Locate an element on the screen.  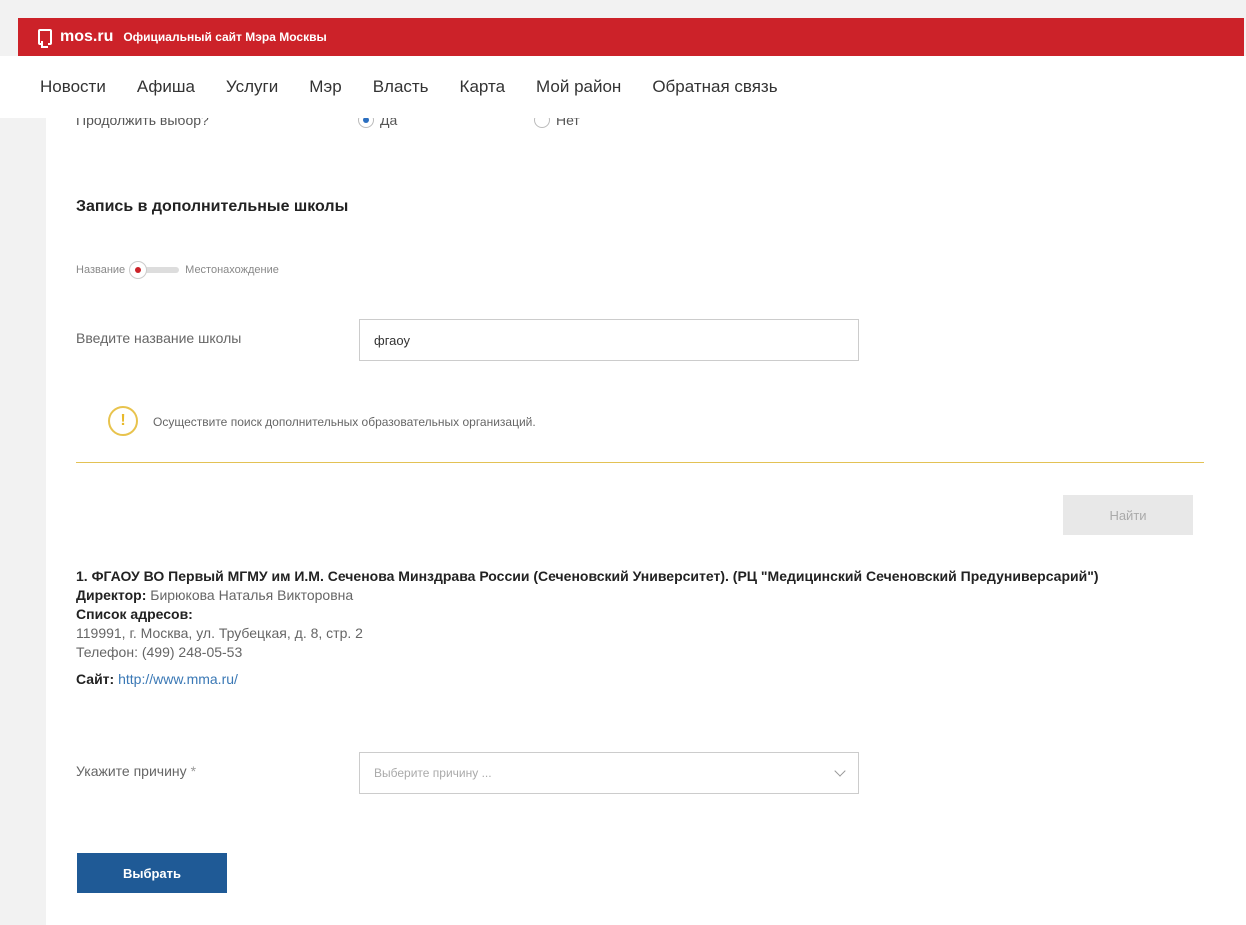
continue-no-label: Нет is located at coordinates (568, 123).